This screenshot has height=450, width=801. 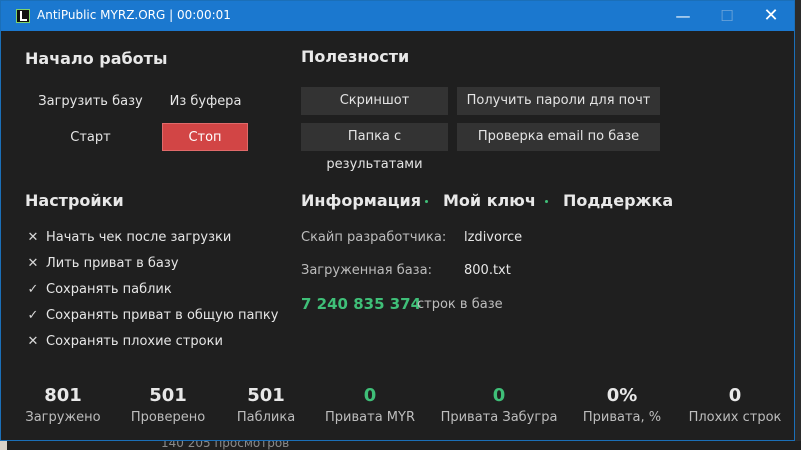 I want to click on stat-label: Загружено, so click(x=63, y=417).